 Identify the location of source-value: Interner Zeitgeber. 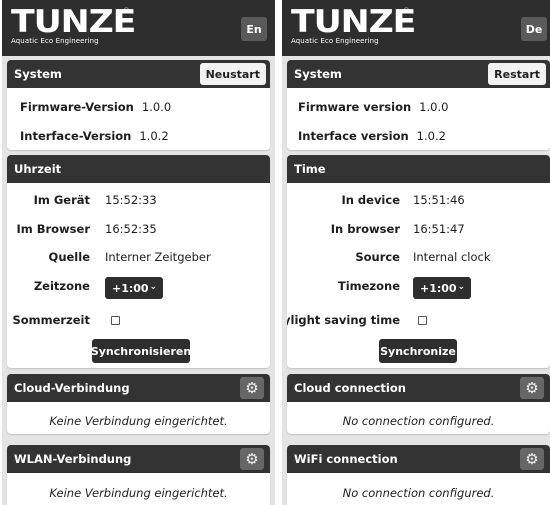
(158, 257).